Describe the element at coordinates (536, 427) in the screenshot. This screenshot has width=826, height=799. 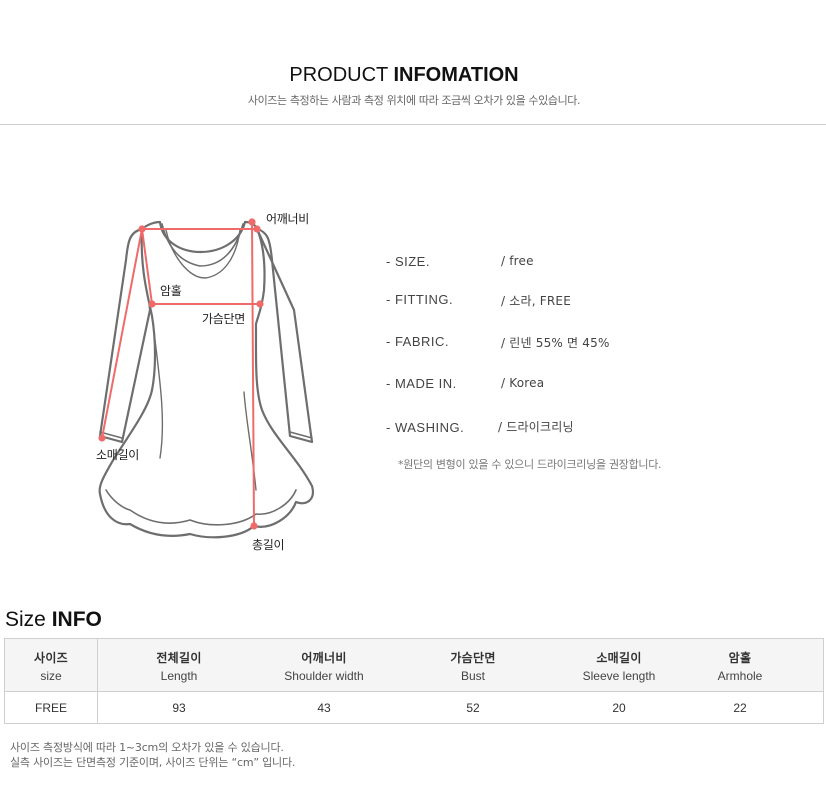
I see `spec-value: / 드라이크리닝` at that location.